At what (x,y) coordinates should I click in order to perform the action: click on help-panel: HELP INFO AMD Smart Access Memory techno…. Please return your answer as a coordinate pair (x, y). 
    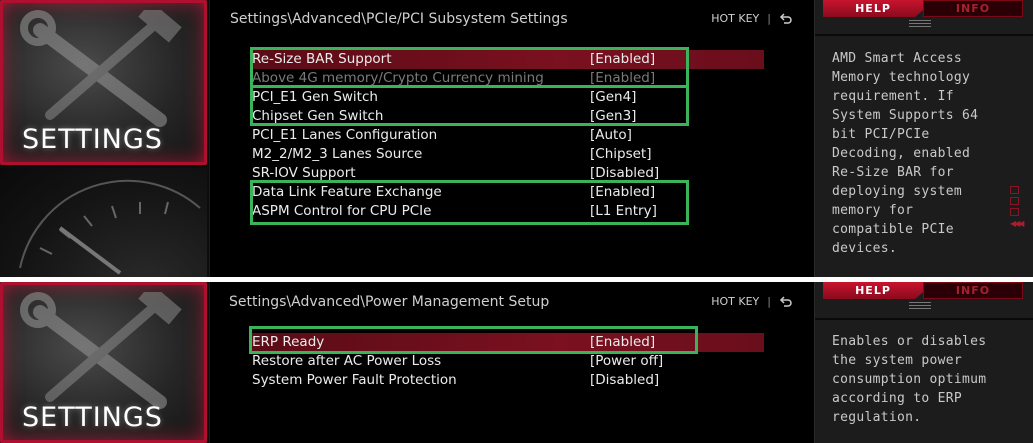
    Looking at the image, I should click on (923, 138).